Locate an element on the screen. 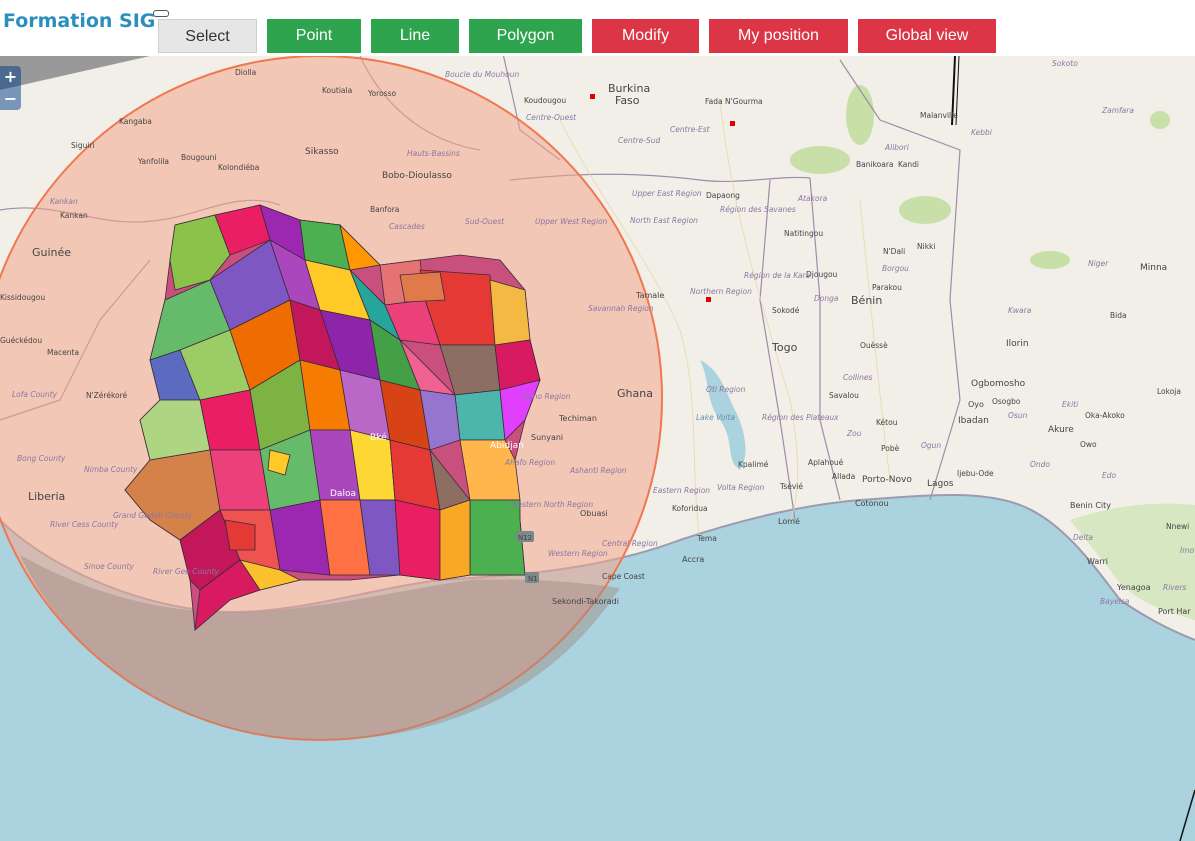  label-ketou: Kétou is located at coordinates (887, 422).